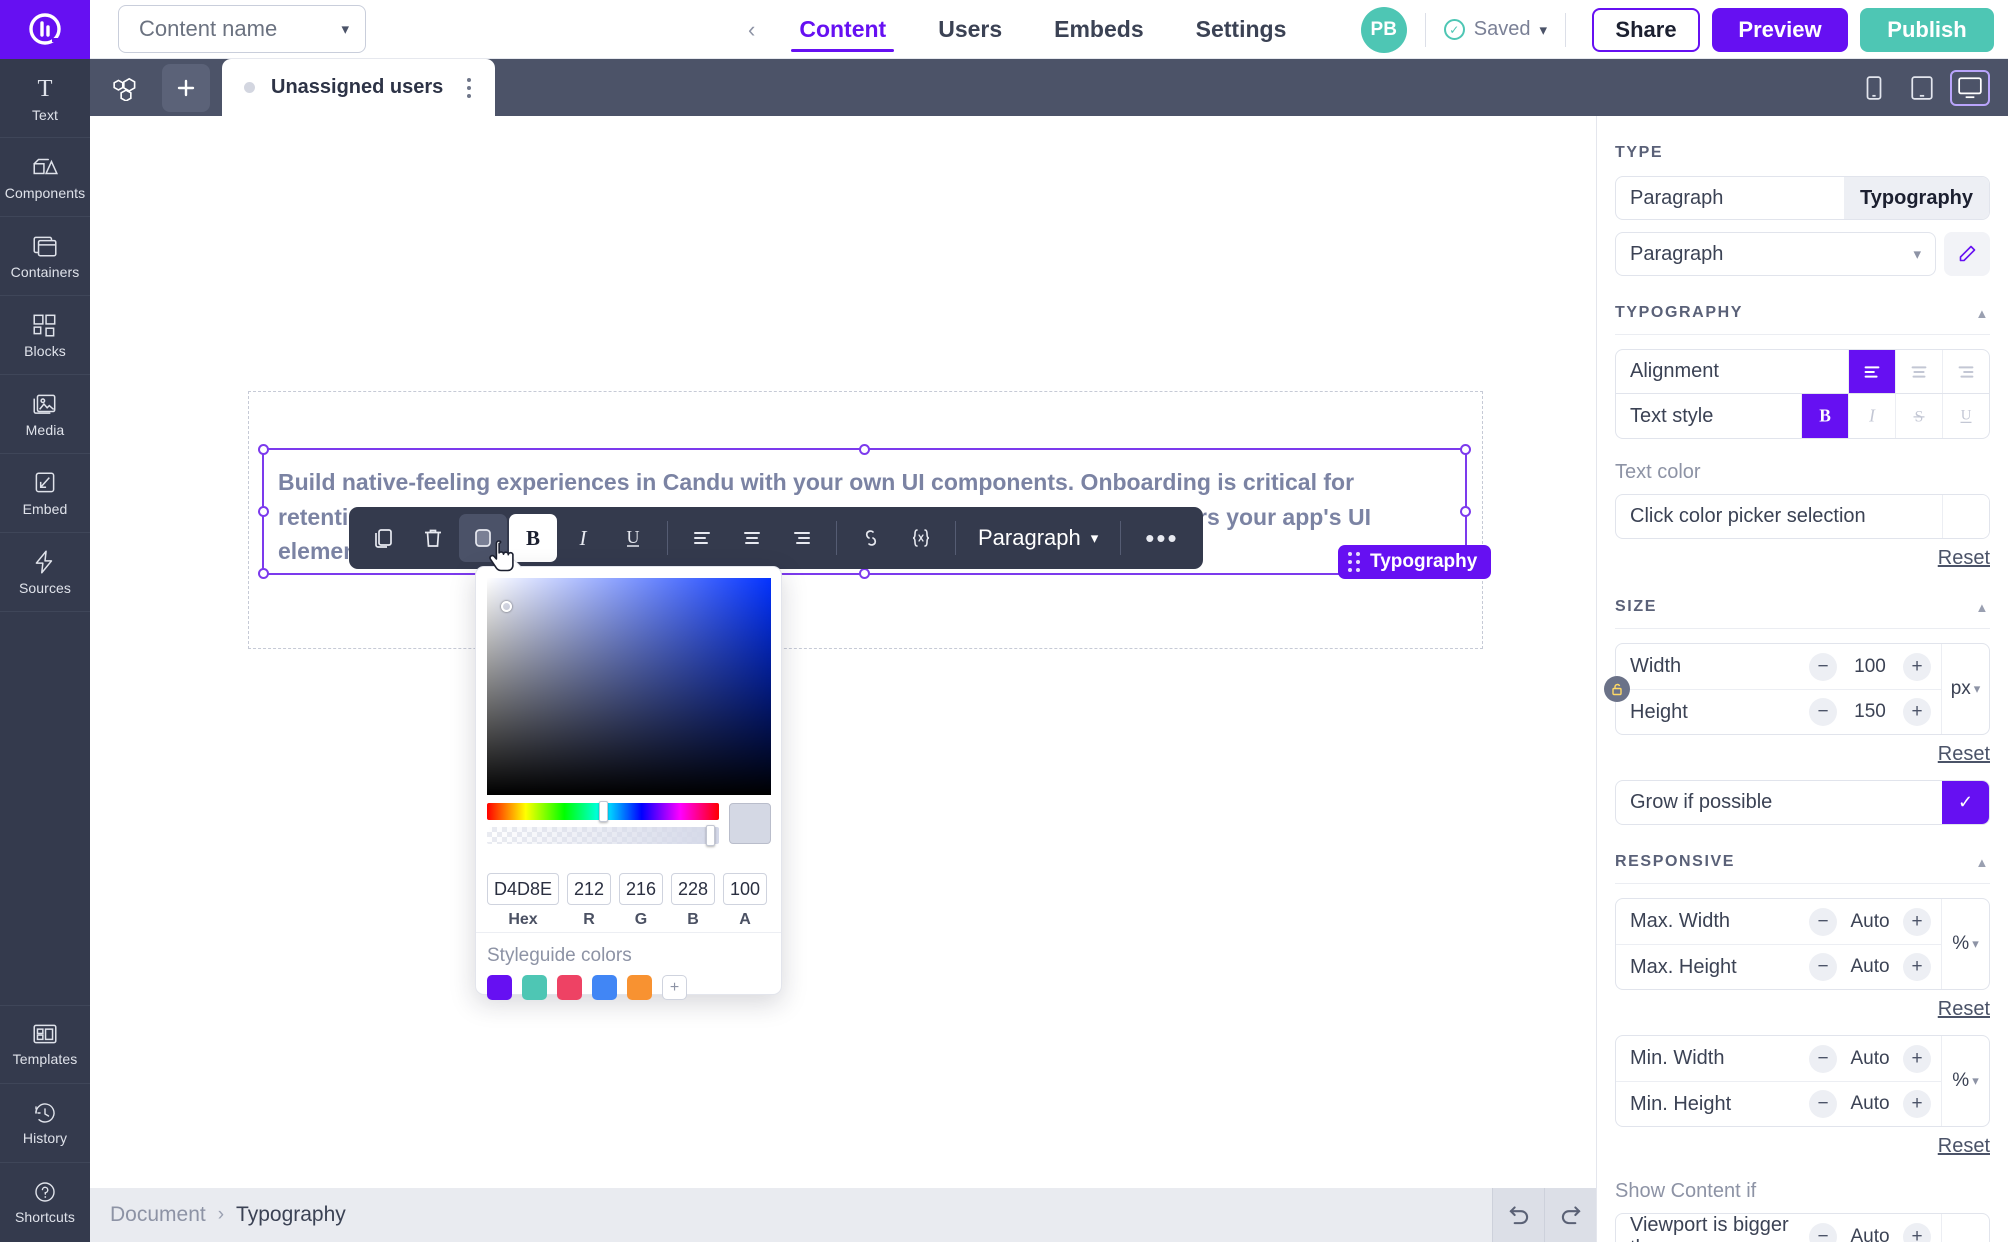 The width and height of the screenshot is (2008, 1242). I want to click on breadcrumb-typography: Typography, so click(291, 1215).